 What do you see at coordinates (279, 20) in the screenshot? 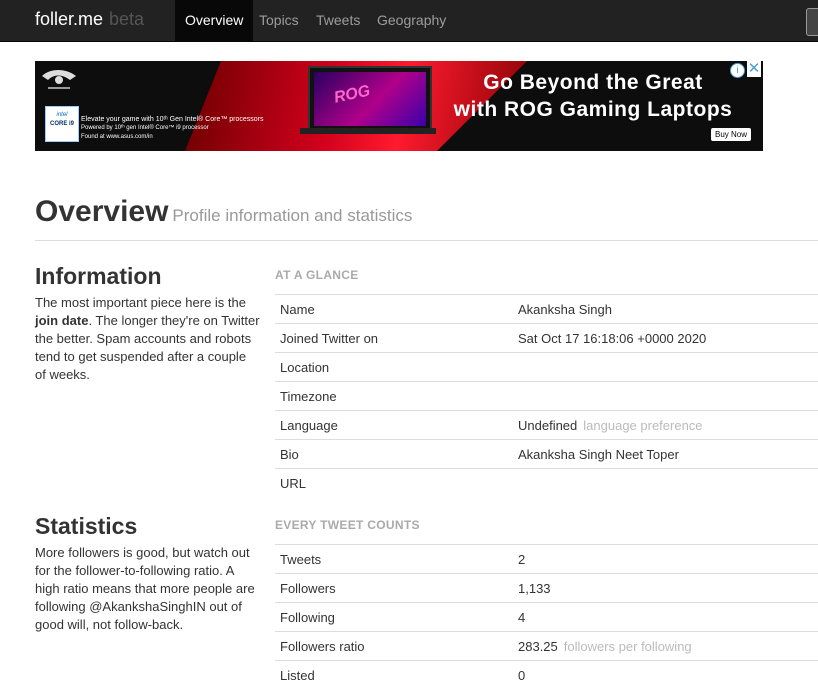
I see `nav-tab-topics: Topics` at bounding box center [279, 20].